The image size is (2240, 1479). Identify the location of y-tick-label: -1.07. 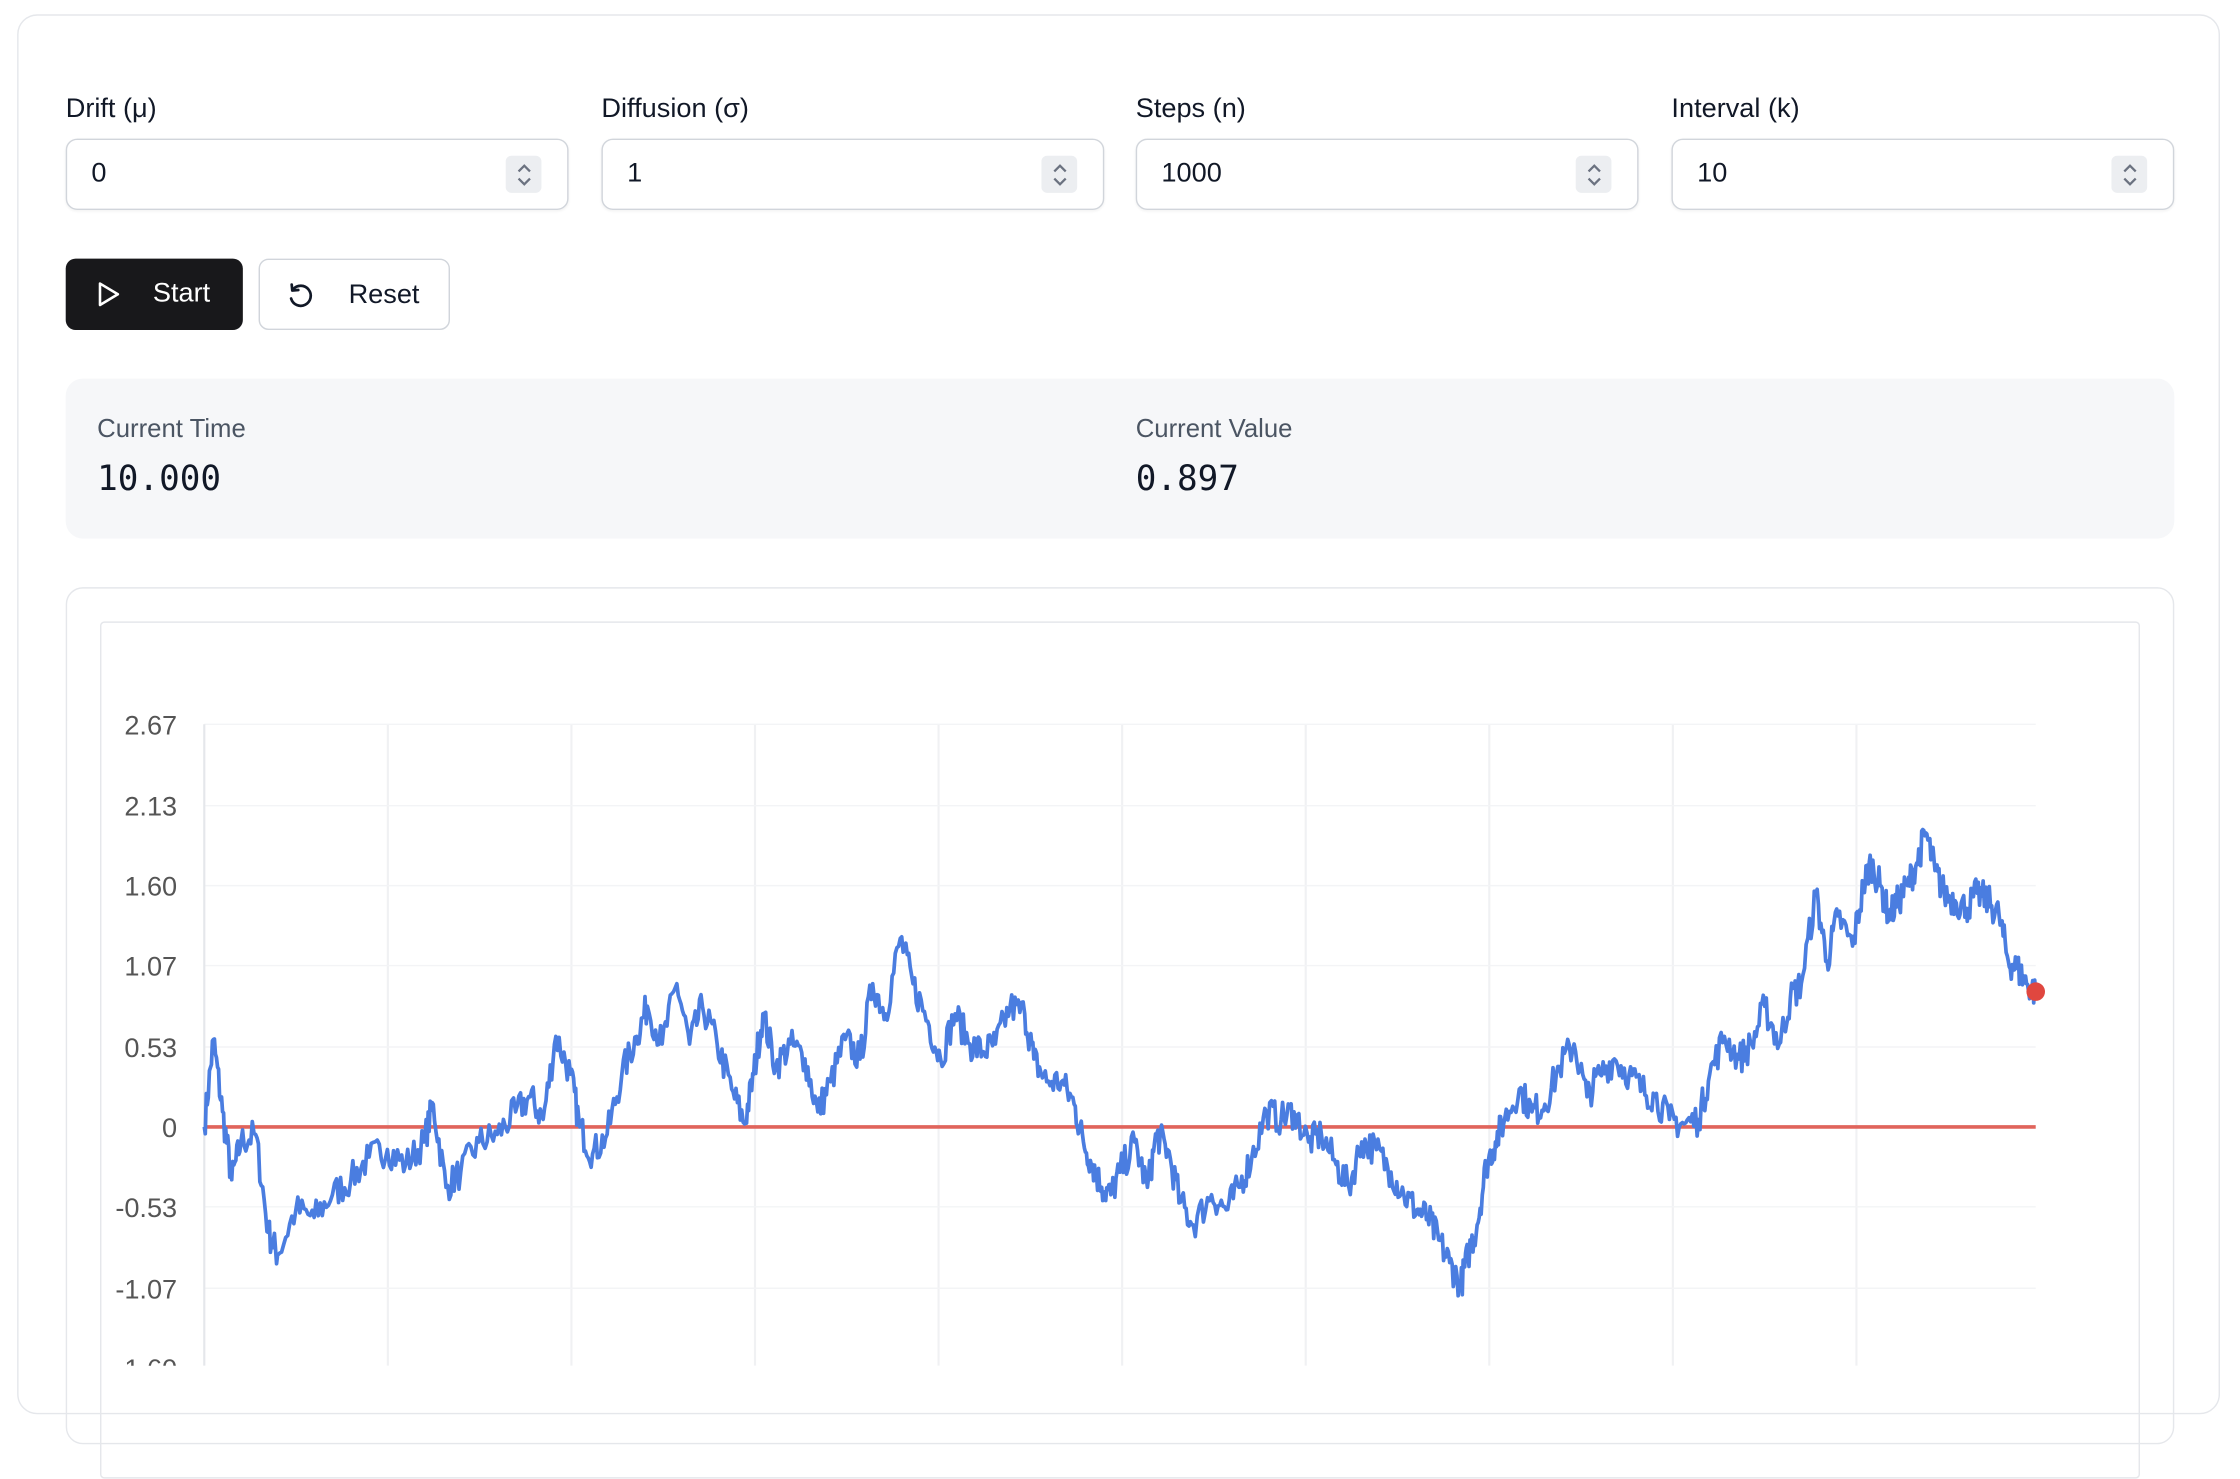
(146, 1288).